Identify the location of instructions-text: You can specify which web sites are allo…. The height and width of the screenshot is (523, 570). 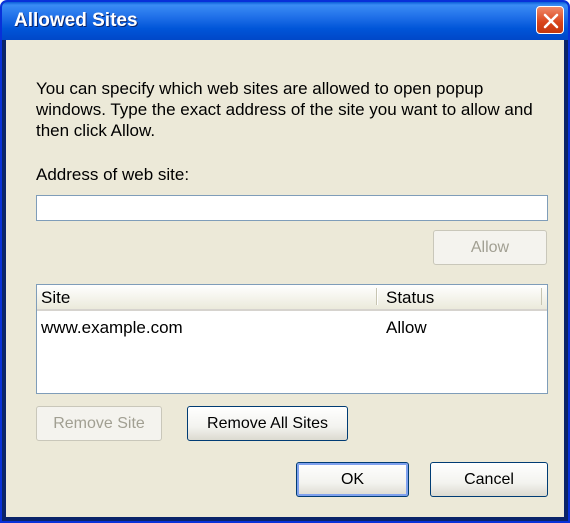
(284, 109).